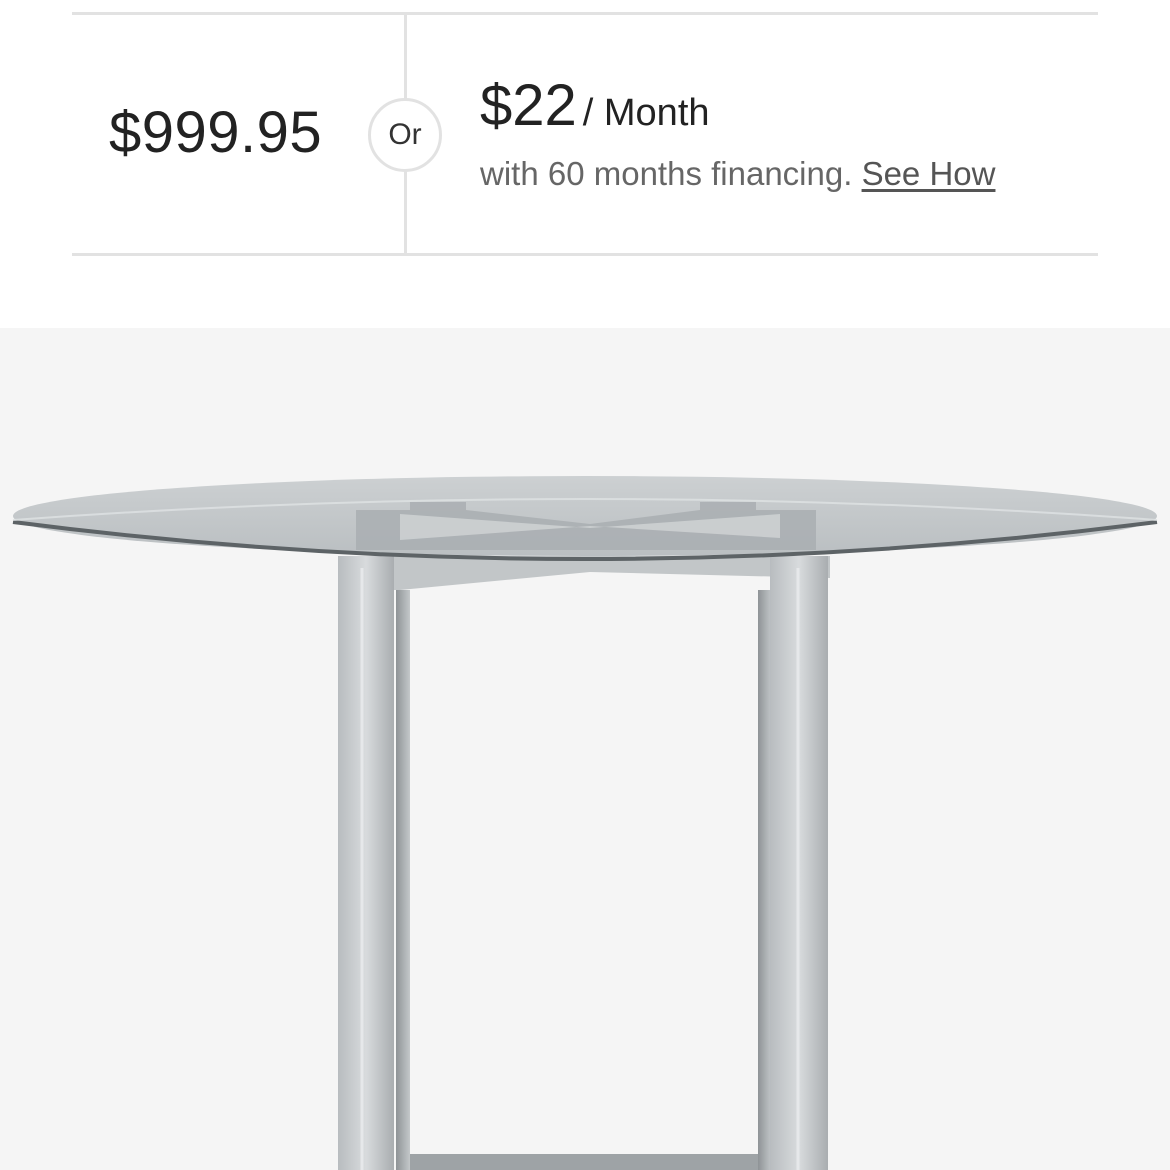 The width and height of the screenshot is (1170, 1170). What do you see at coordinates (403, 880) in the screenshot?
I see `inner-leg-left` at bounding box center [403, 880].